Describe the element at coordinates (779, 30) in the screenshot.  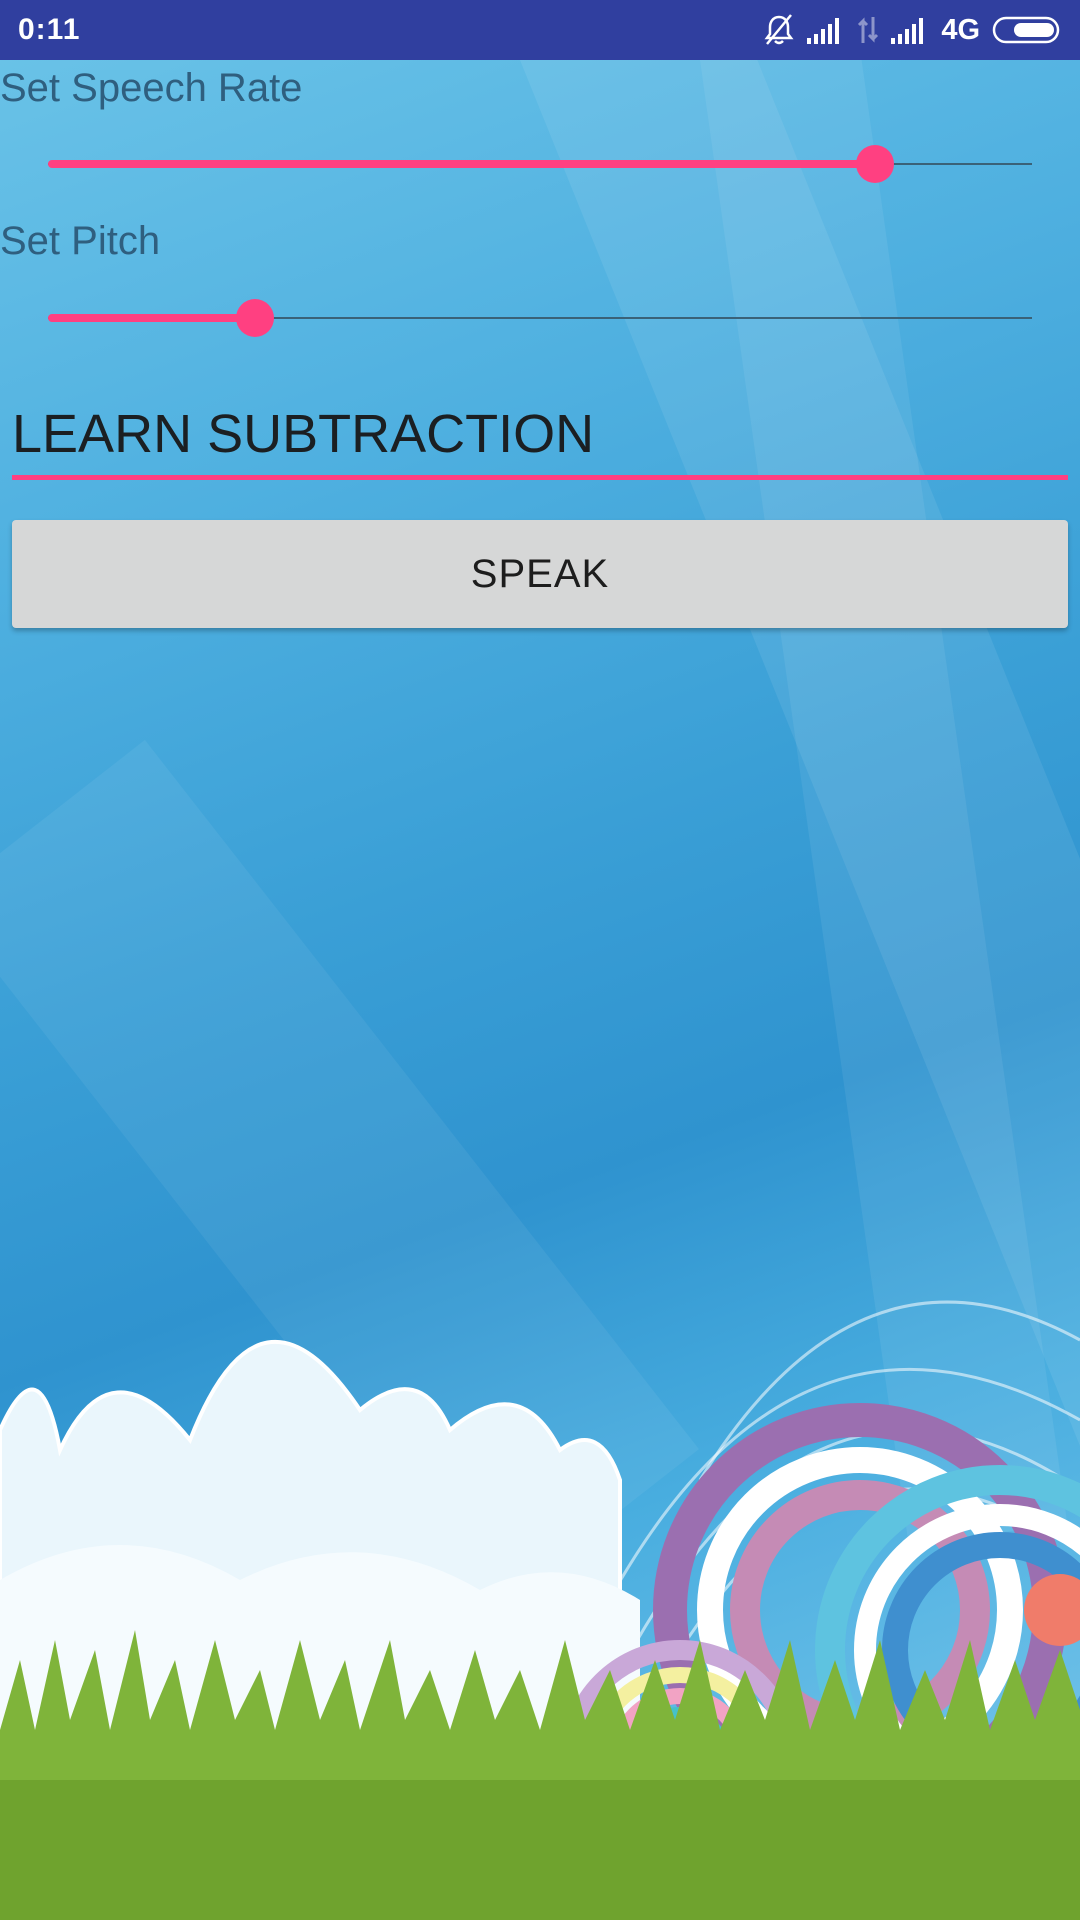
I see `bell-off-icon` at that location.